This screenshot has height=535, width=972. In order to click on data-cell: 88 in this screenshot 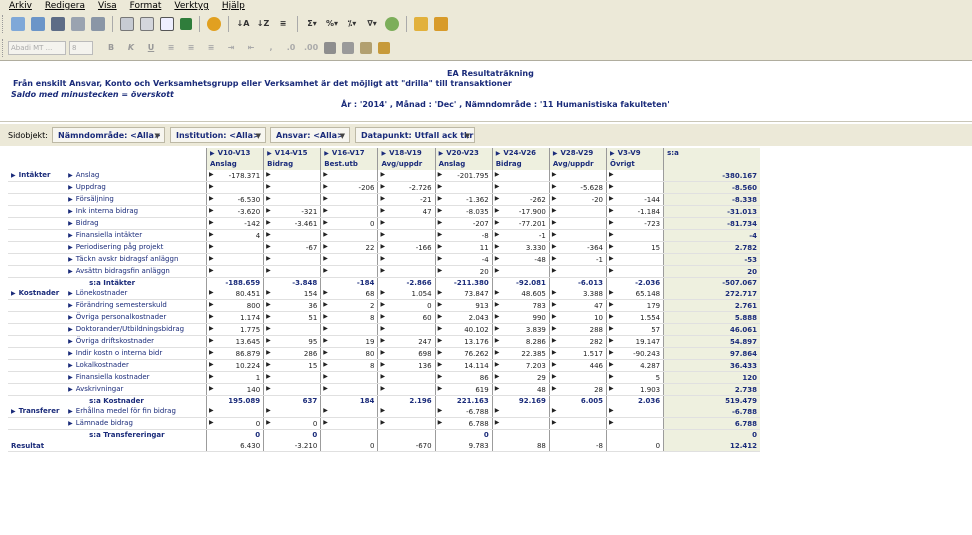, I will do `click(520, 446)`.